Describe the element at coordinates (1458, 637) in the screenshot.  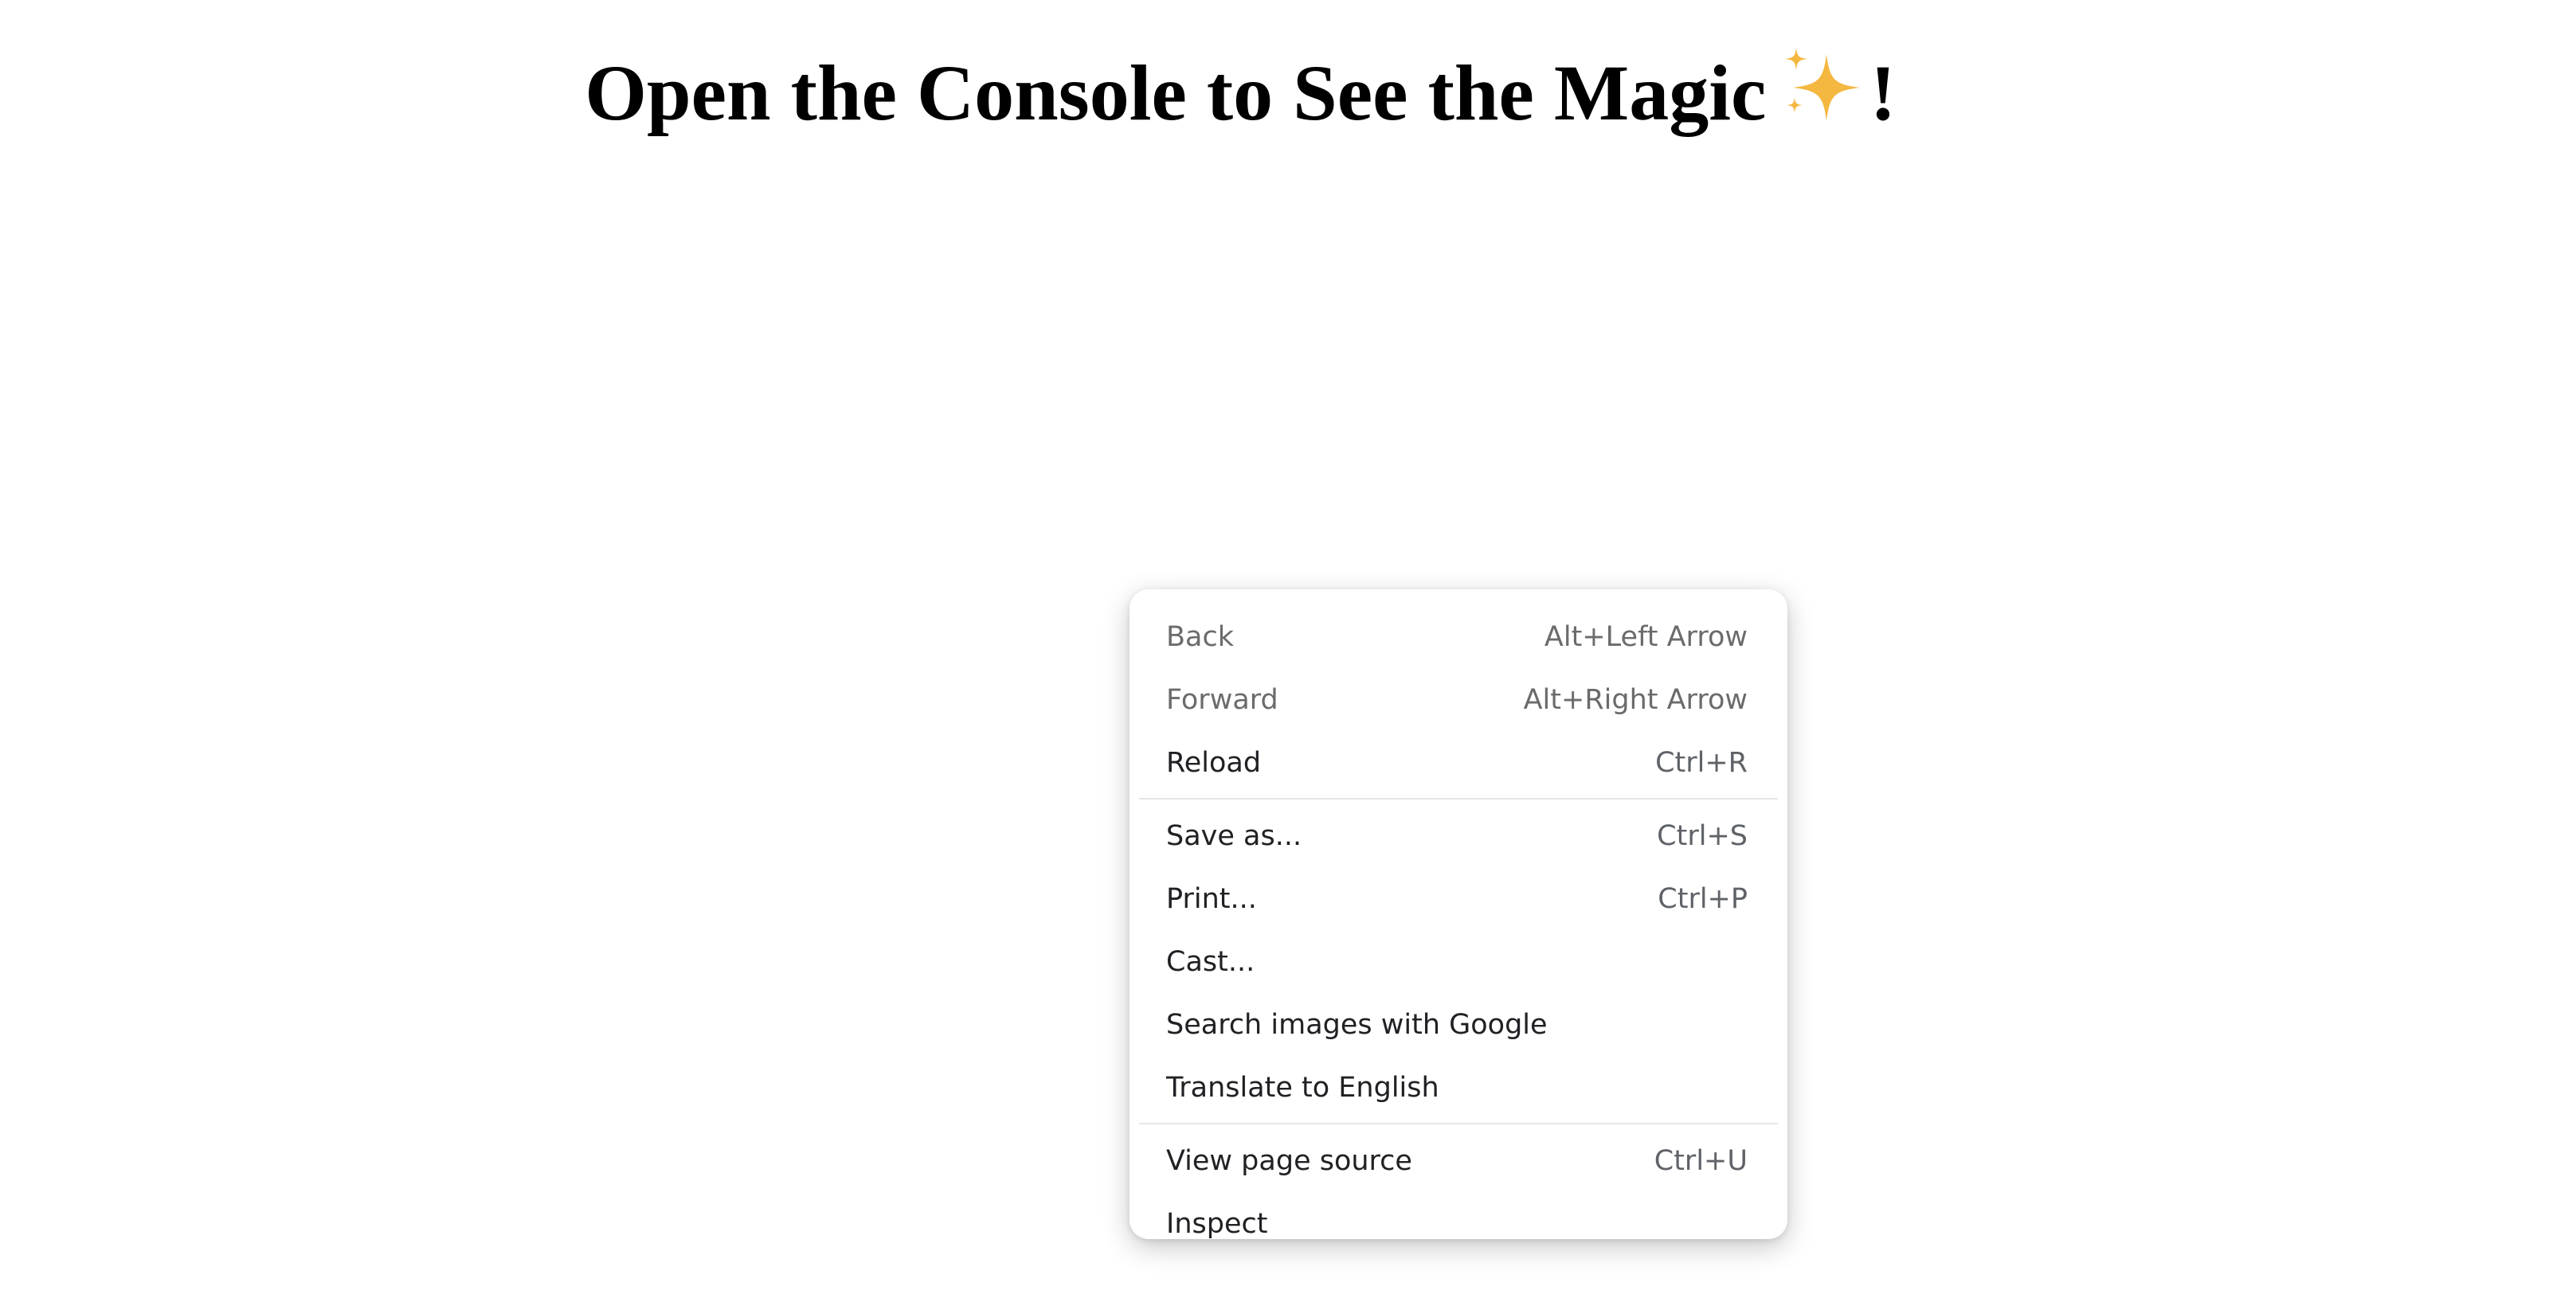
I see `menu-item-back: Back Alt+Left Arrow` at that location.